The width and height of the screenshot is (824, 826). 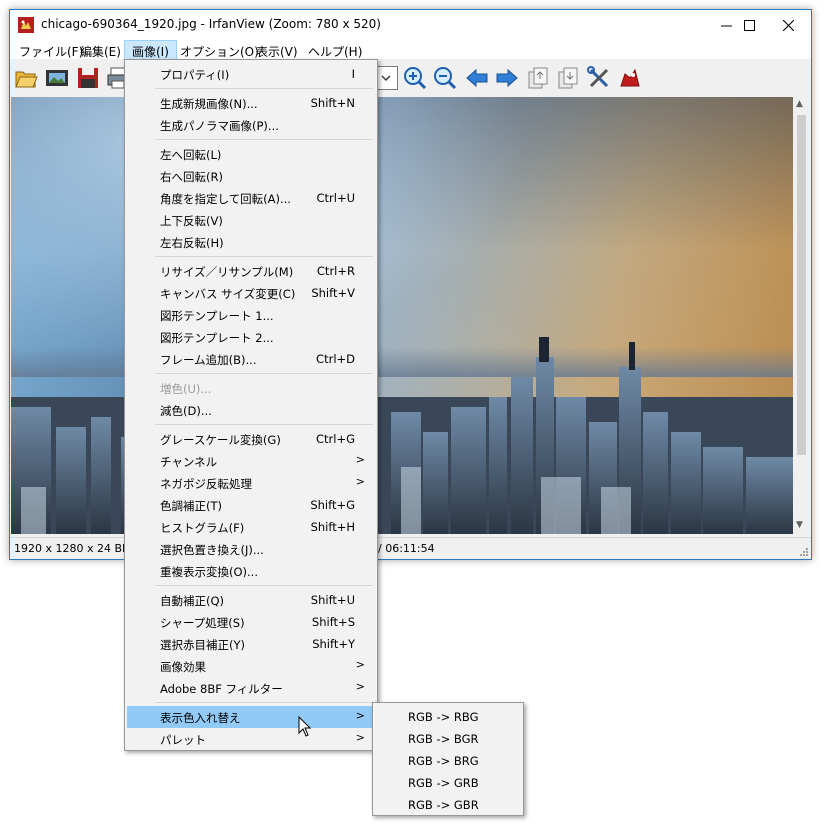 What do you see at coordinates (227, 272) in the screenshot?
I see `menu-item-label: リサイズ／リサンプル(M)` at bounding box center [227, 272].